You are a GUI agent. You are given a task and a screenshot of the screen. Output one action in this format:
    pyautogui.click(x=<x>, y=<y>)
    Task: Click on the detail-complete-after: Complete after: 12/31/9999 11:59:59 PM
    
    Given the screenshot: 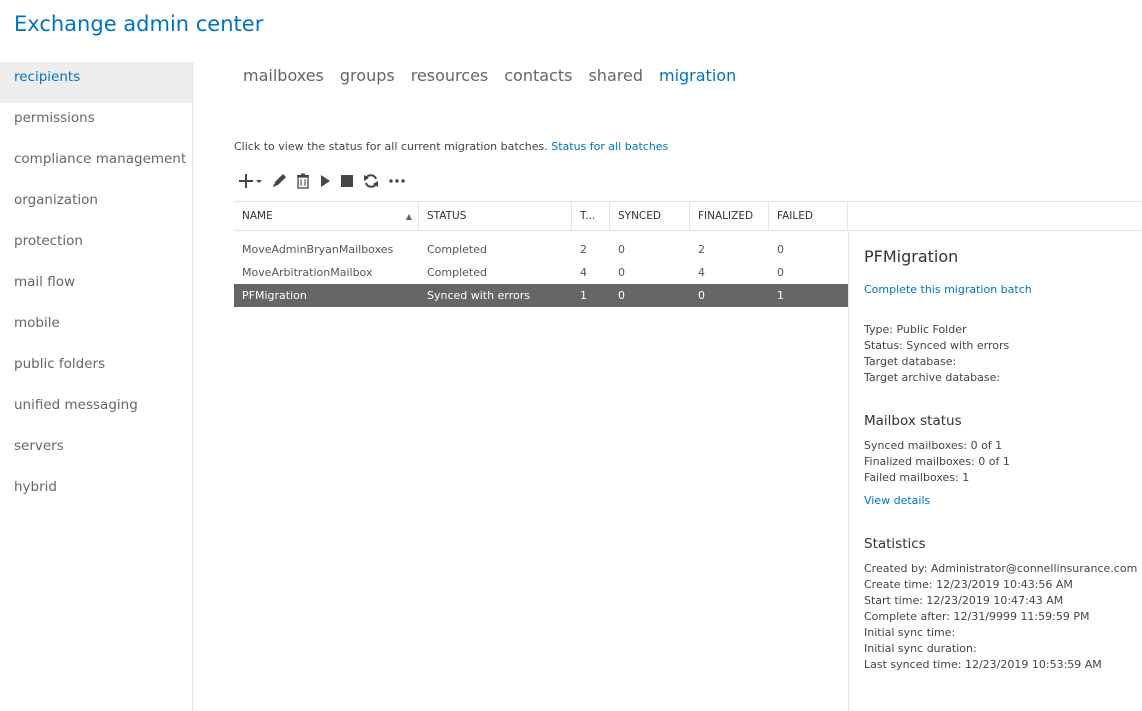 What is the action you would take?
    pyautogui.click(x=977, y=616)
    